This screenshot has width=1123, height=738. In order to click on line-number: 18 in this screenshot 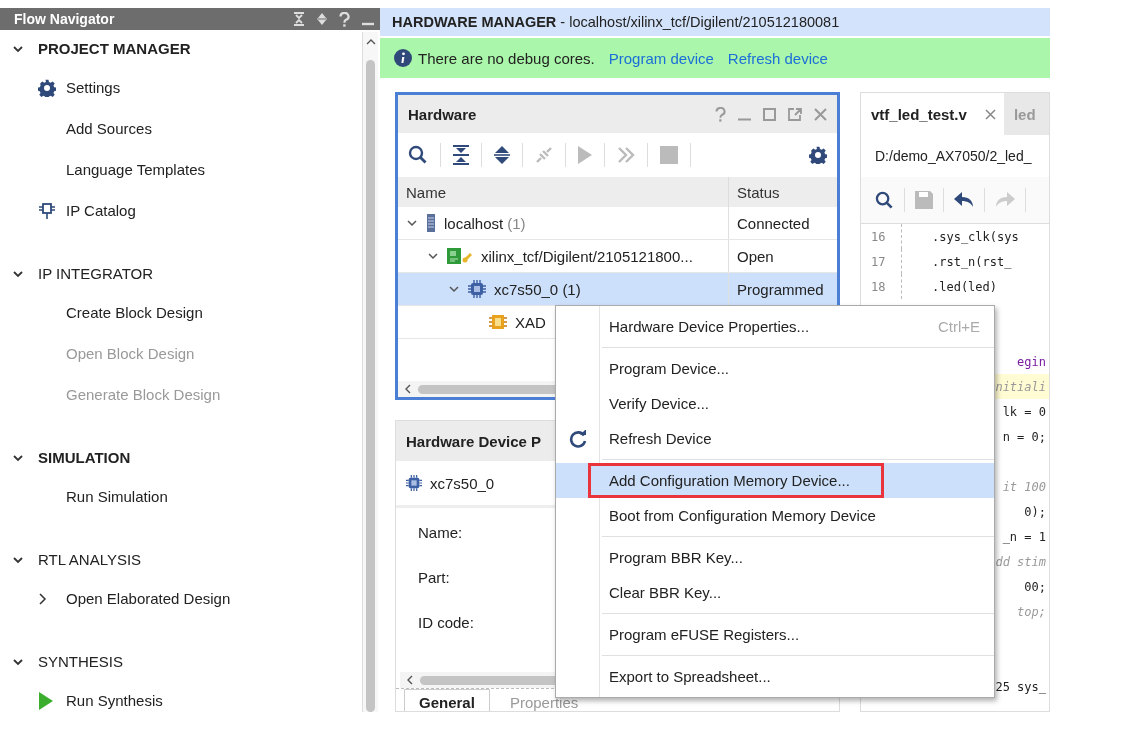, I will do `click(881, 286)`.